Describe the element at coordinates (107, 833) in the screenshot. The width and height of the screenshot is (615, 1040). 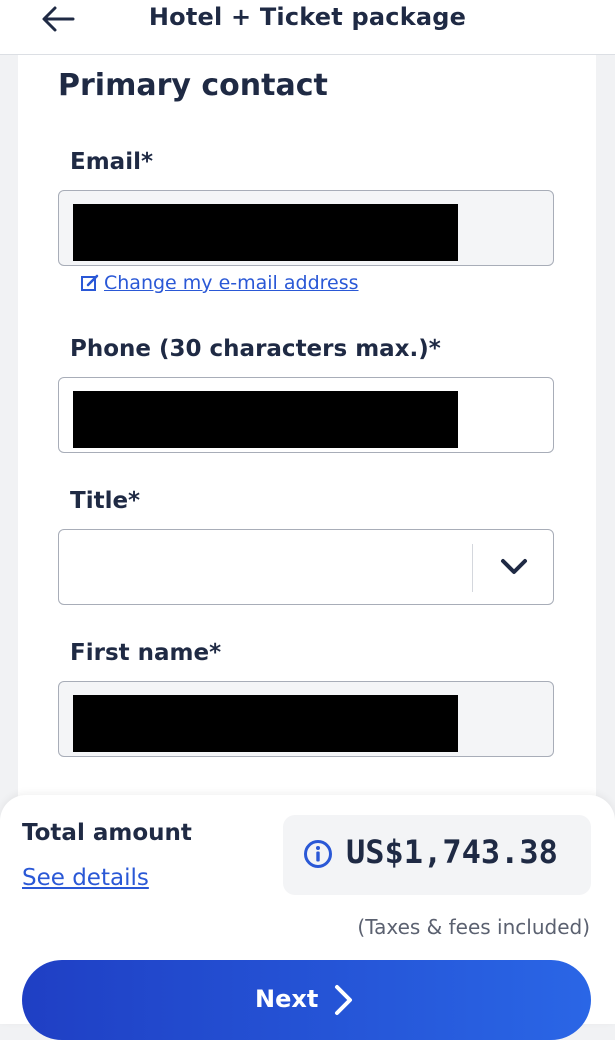
I see `total-label: Total amount` at that location.